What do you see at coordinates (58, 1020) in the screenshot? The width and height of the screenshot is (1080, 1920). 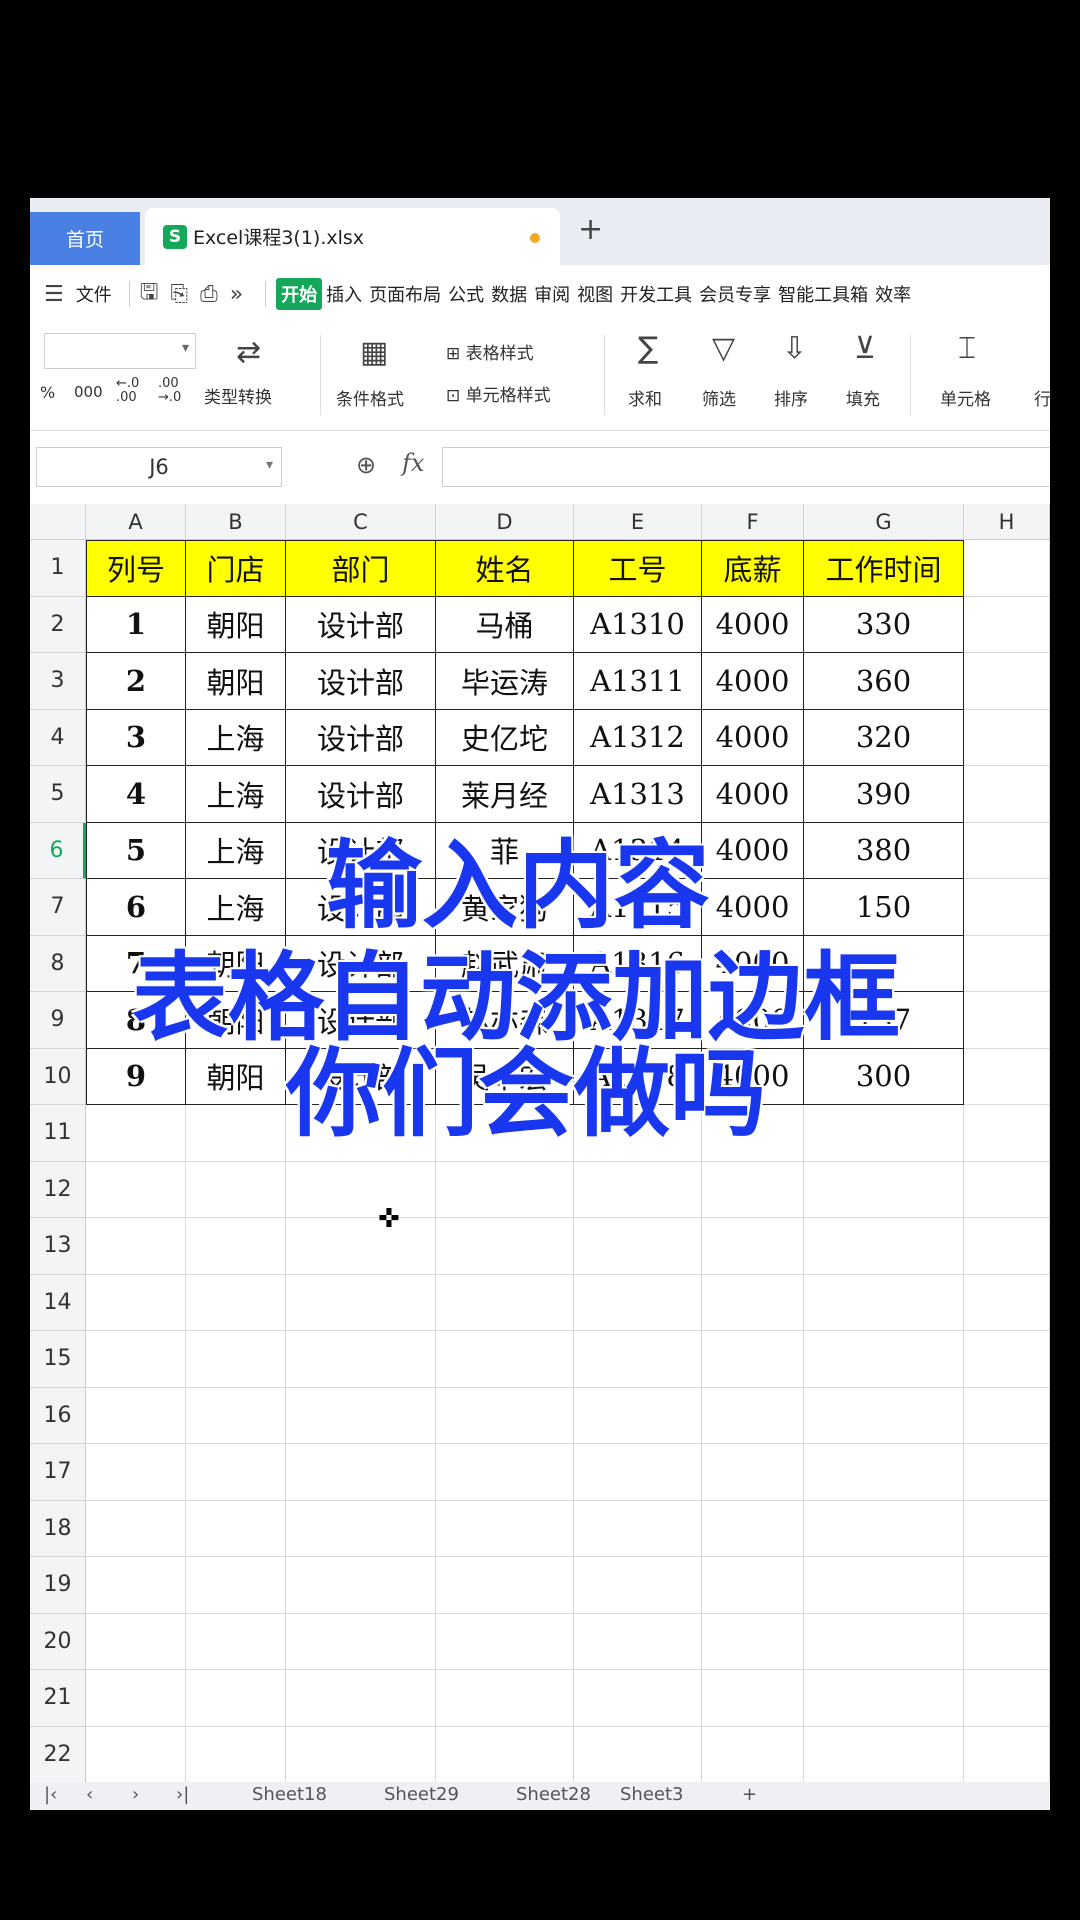 I see `row-header: 9` at bounding box center [58, 1020].